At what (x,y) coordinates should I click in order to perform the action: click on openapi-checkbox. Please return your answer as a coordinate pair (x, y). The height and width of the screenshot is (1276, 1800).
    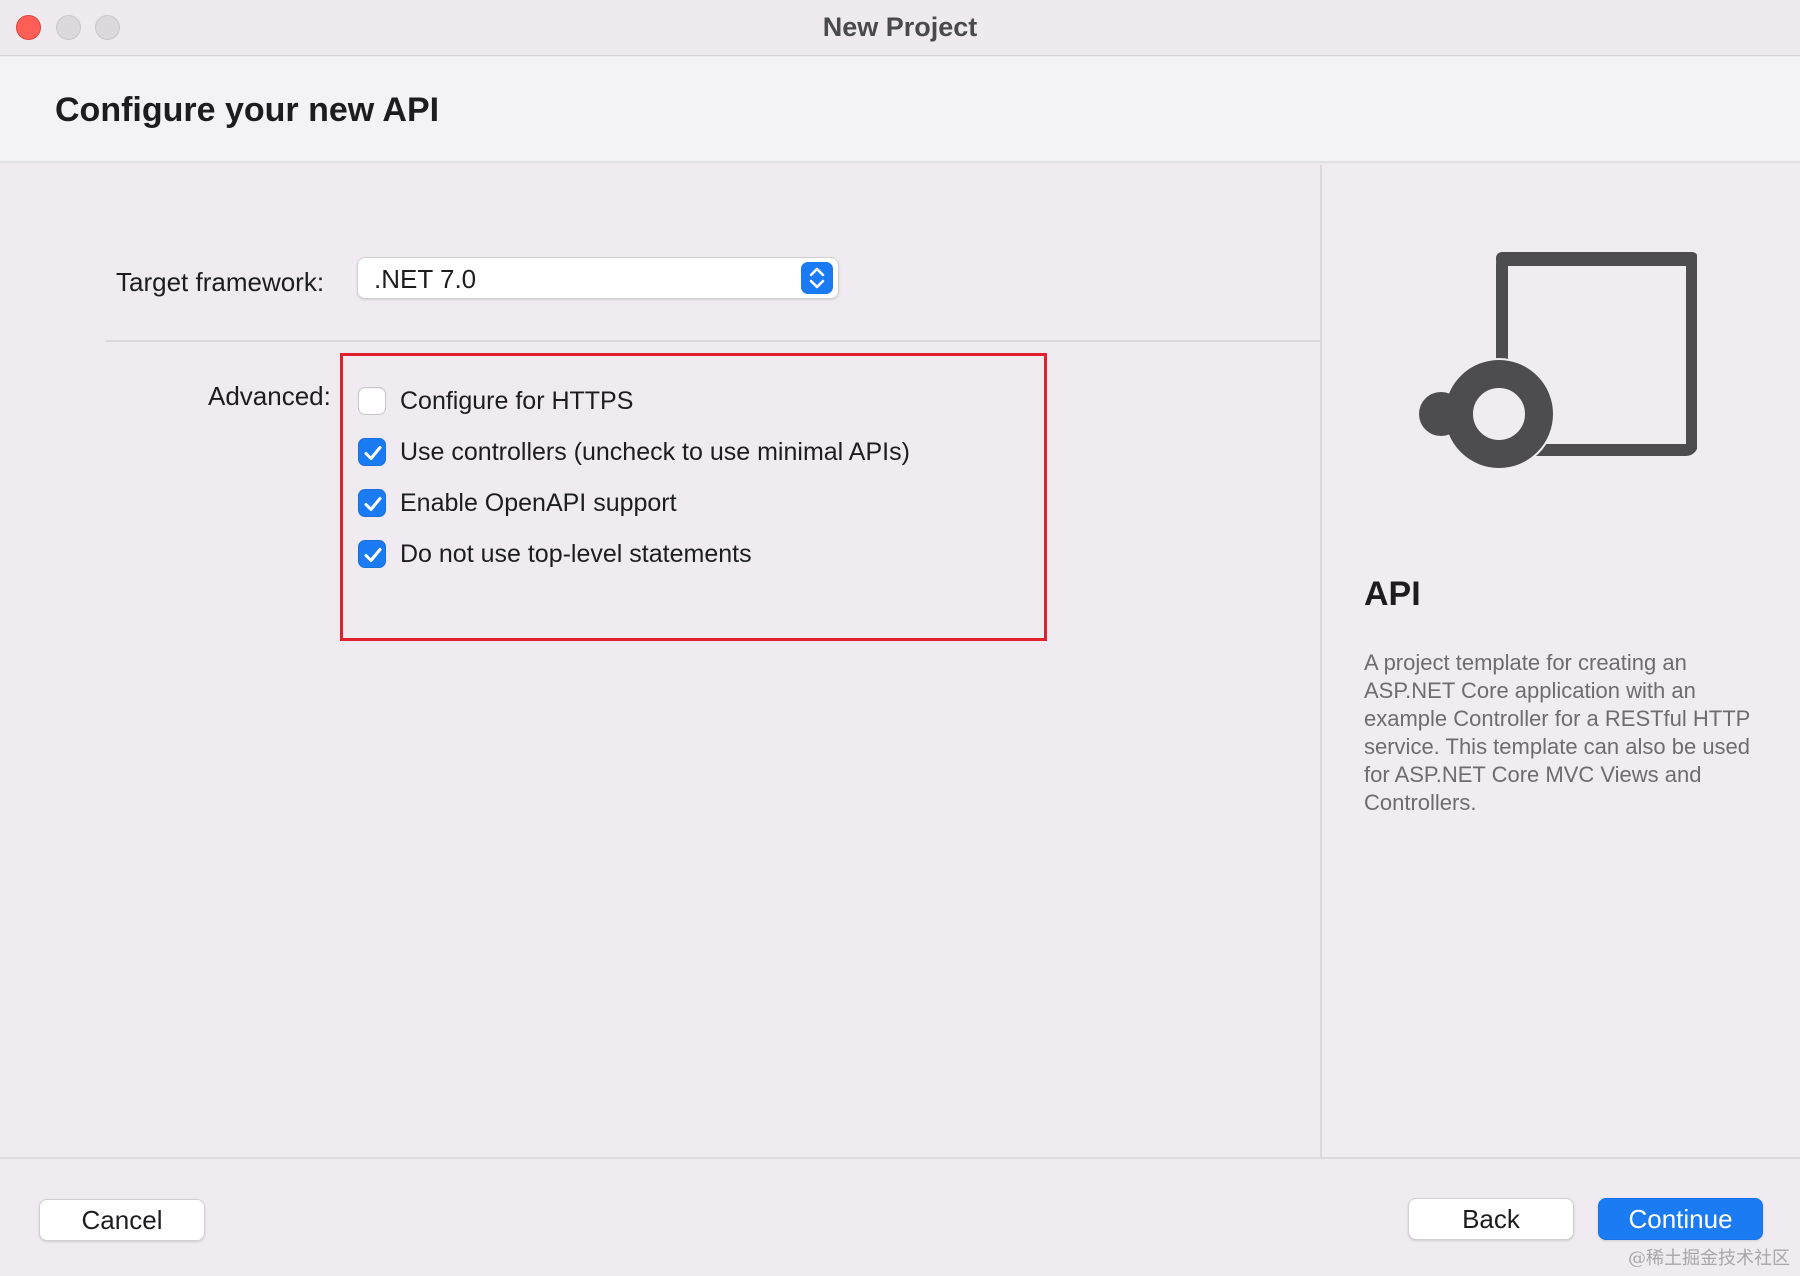
    Looking at the image, I should click on (372, 503).